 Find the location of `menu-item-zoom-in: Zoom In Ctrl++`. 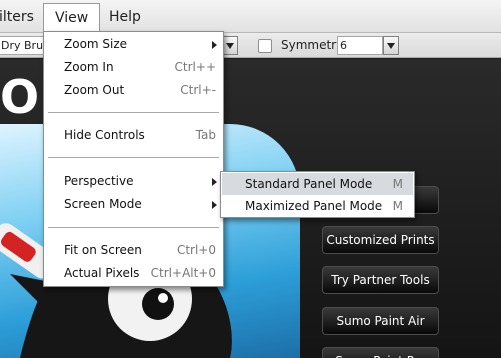

menu-item-zoom-in: Zoom In Ctrl++ is located at coordinates (133, 67).